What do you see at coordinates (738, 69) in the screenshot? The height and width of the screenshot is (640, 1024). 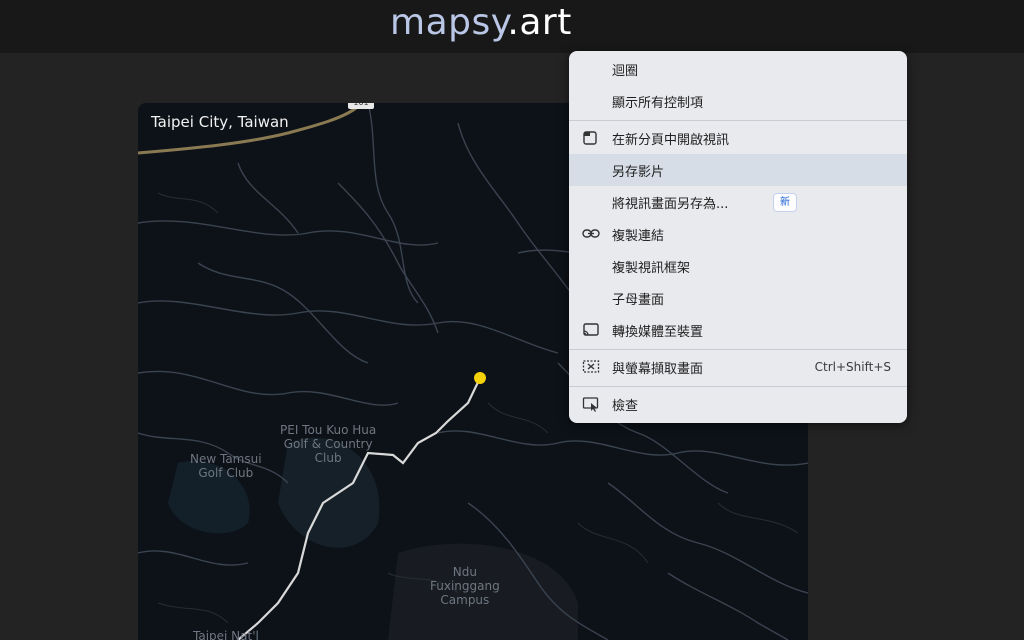 I see `menu-item-loop: 迴圈` at bounding box center [738, 69].